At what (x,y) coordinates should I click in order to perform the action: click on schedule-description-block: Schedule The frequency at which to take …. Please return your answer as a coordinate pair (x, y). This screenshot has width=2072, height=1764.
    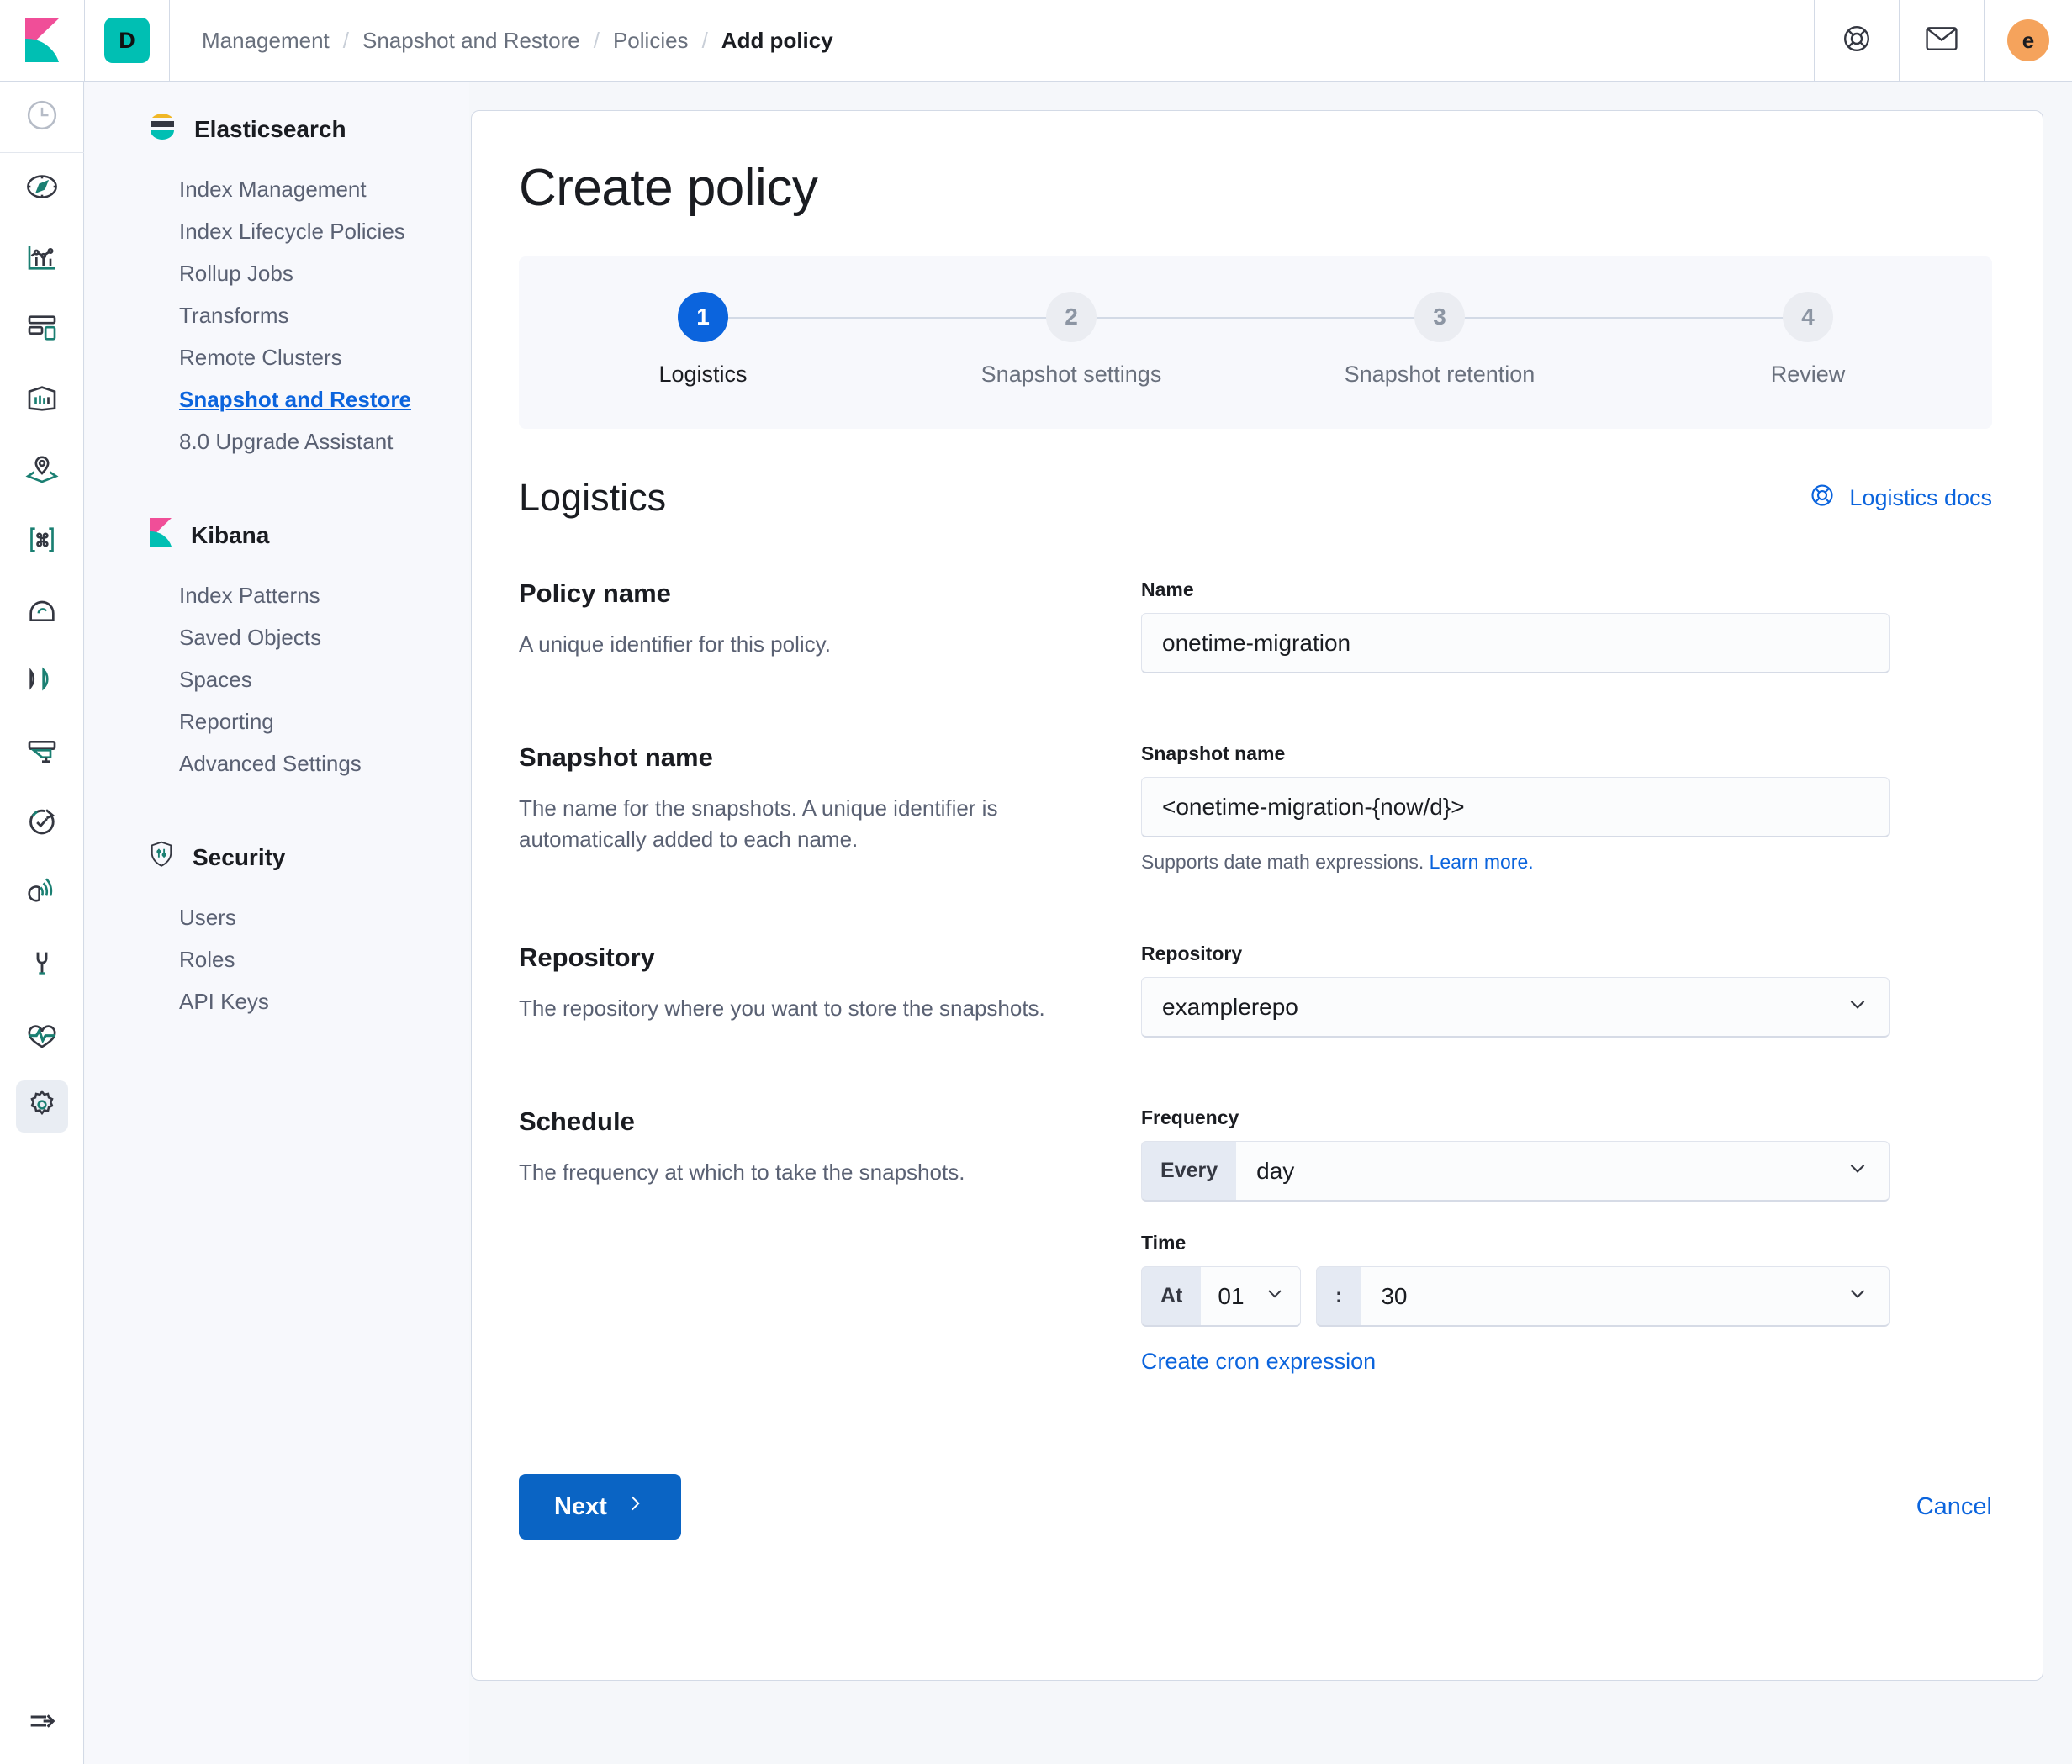
    Looking at the image, I should click on (813, 1147).